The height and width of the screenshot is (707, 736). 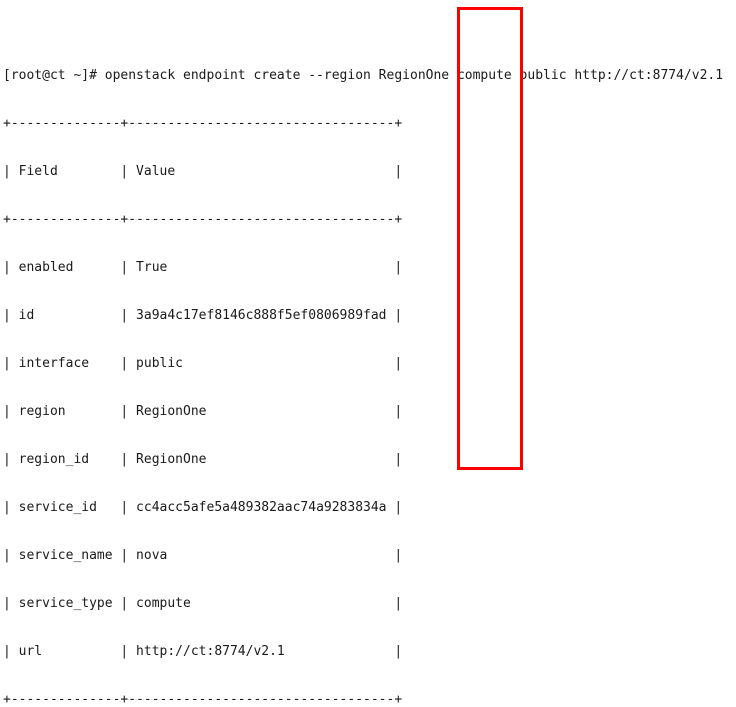 What do you see at coordinates (203, 603) in the screenshot?
I see `table-row: | service_type | compute |` at bounding box center [203, 603].